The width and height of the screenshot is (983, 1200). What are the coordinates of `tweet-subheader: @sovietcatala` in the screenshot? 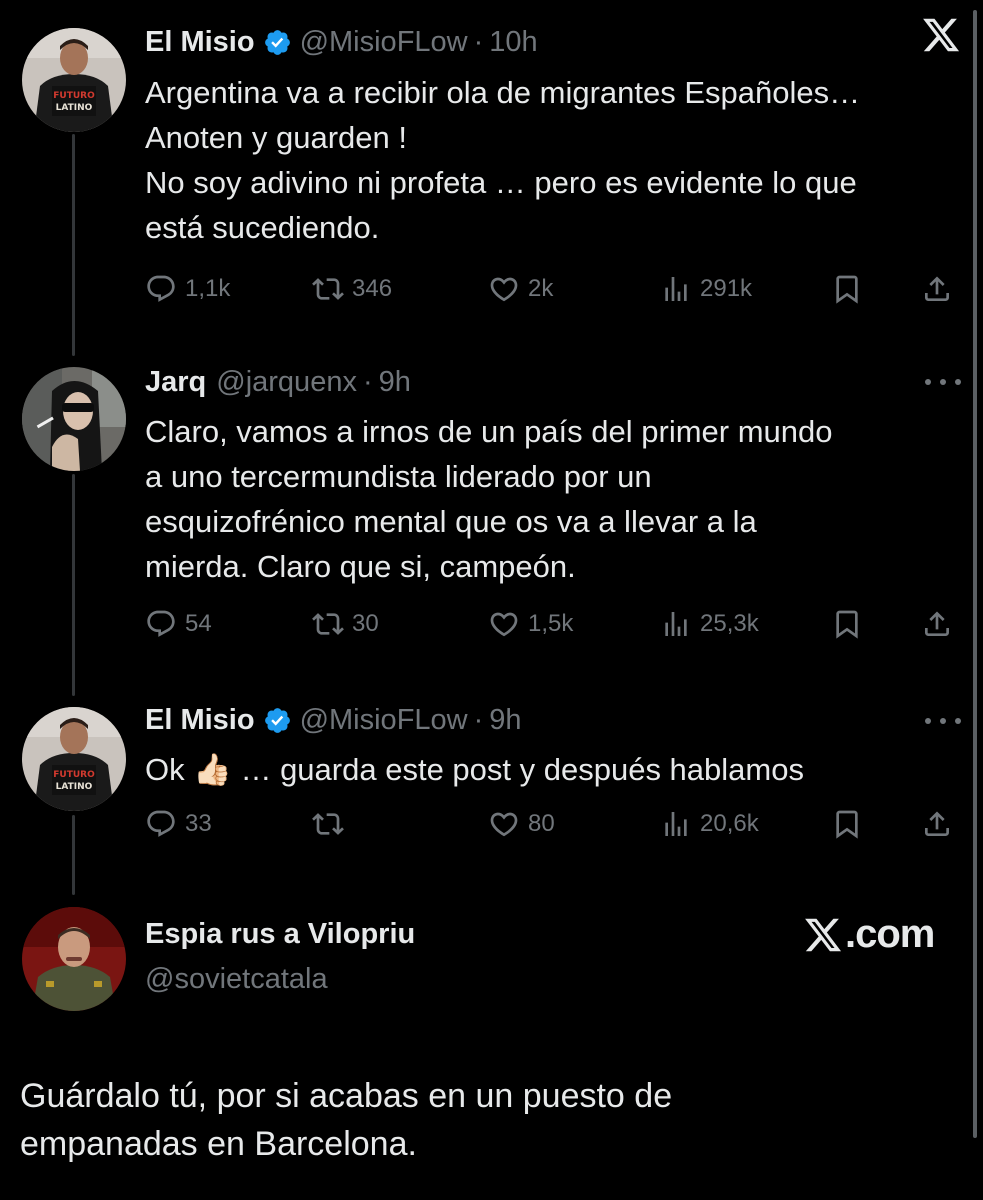 It's located at (554, 979).